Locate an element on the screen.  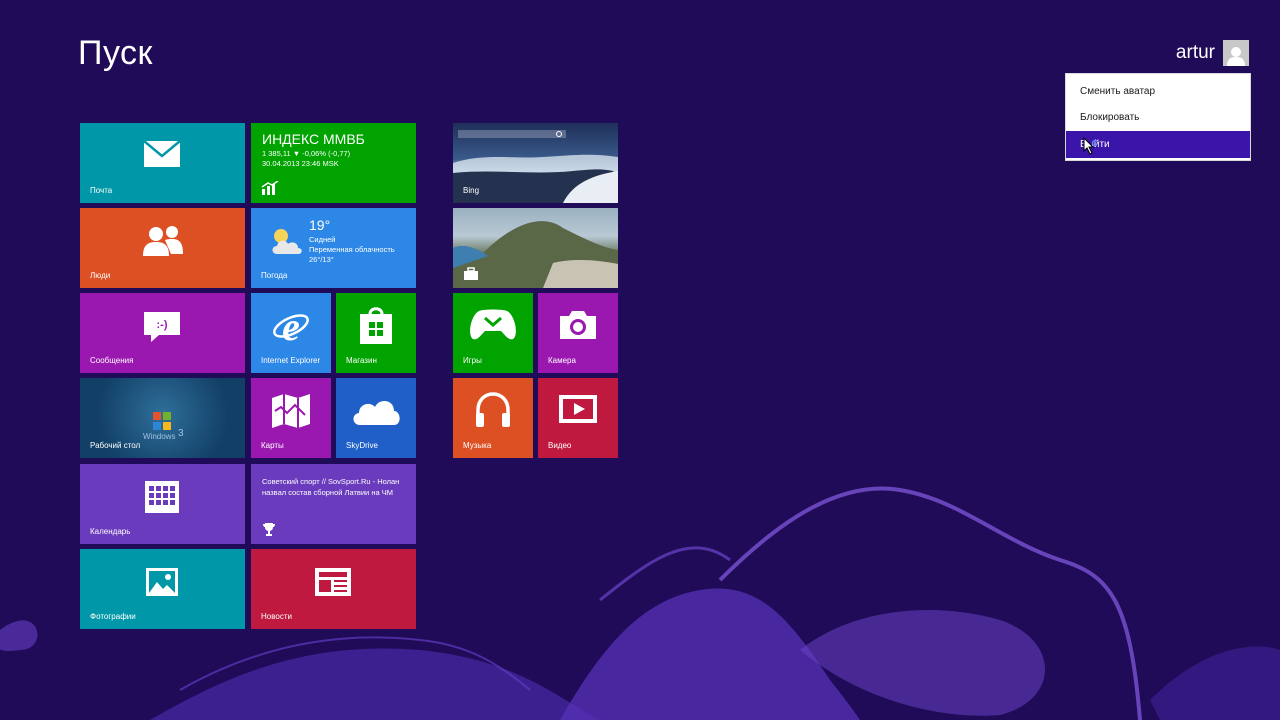
cloud-icon is located at coordinates (376, 413).